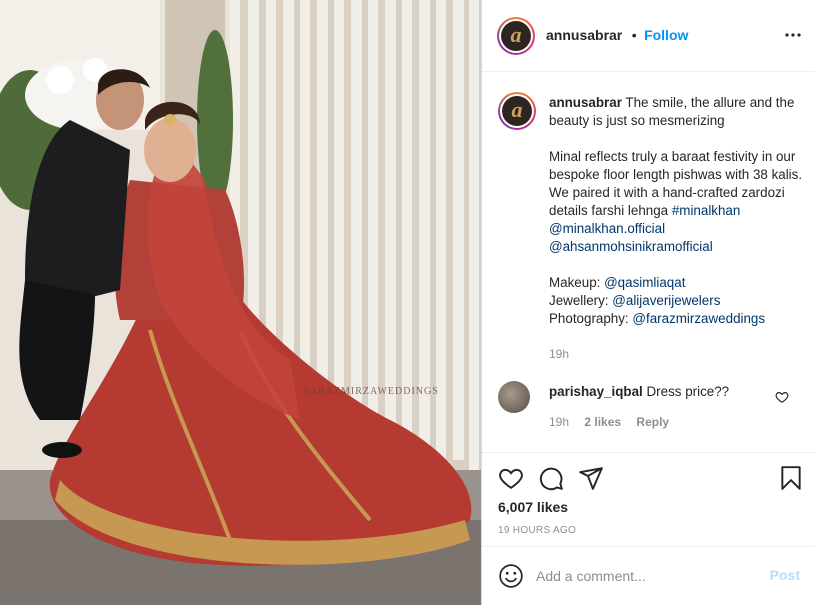 The image size is (815, 605). Describe the element at coordinates (559, 422) in the screenshot. I see `comment-age: 19h` at that location.